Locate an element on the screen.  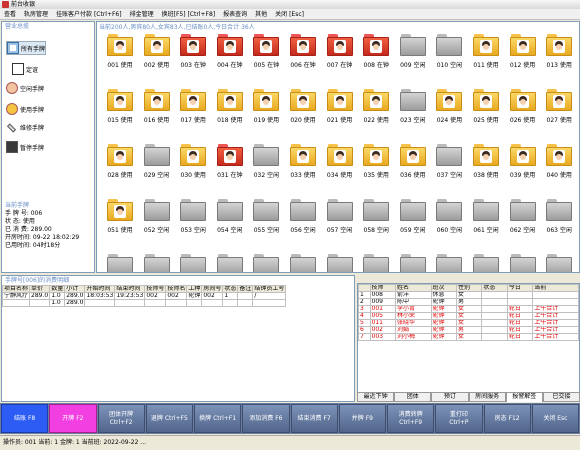
room-tile: 024 使用 is located at coordinates (449, 111).